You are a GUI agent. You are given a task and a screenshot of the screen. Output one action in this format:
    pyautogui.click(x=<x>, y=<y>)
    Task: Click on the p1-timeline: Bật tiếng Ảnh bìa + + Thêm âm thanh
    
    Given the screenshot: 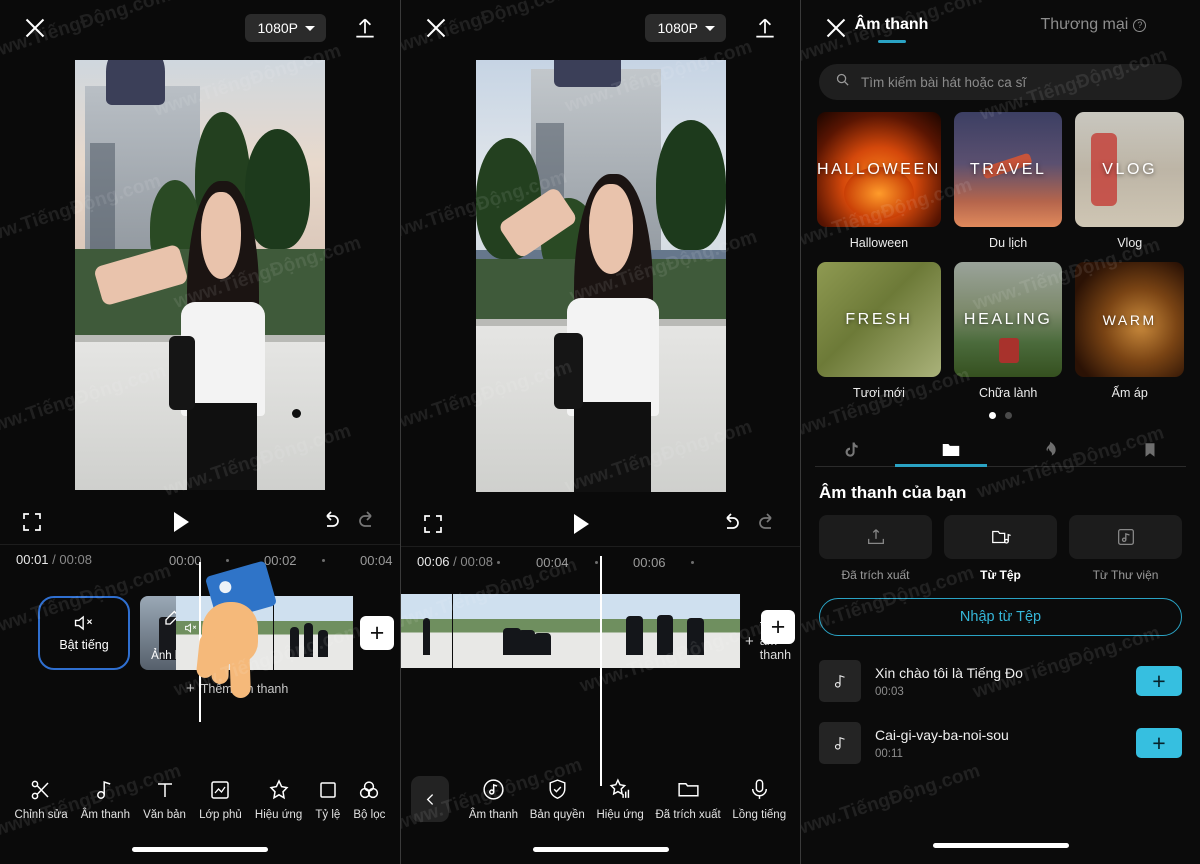 What is the action you would take?
    pyautogui.click(x=200, y=643)
    